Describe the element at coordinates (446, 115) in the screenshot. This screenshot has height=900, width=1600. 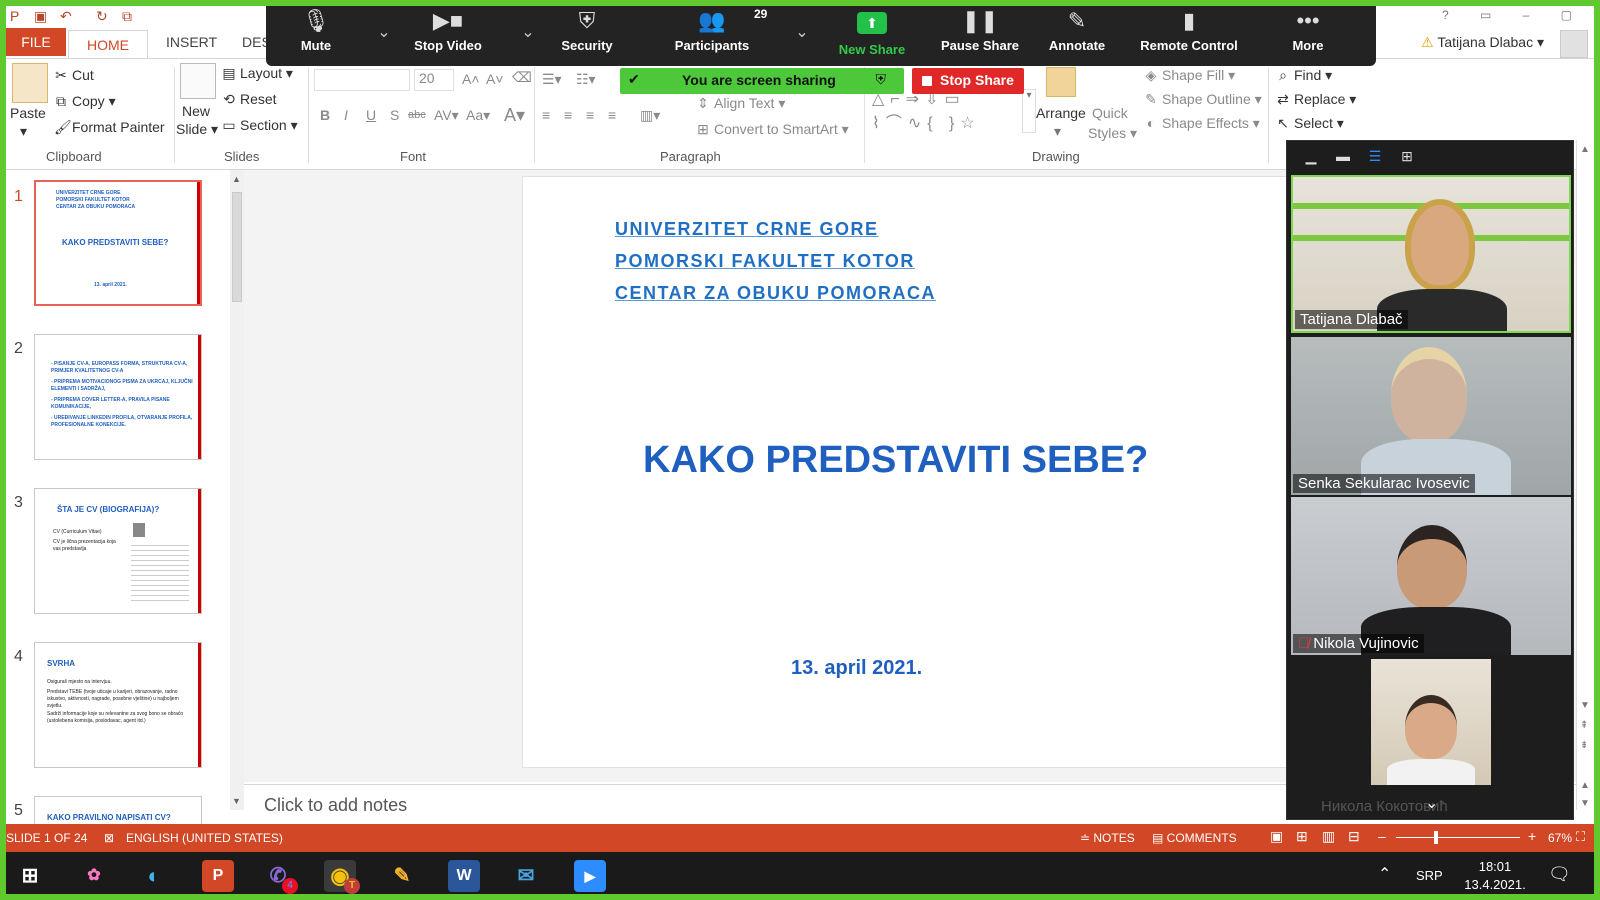
I see `char-spacing-icon: AV▾` at that location.